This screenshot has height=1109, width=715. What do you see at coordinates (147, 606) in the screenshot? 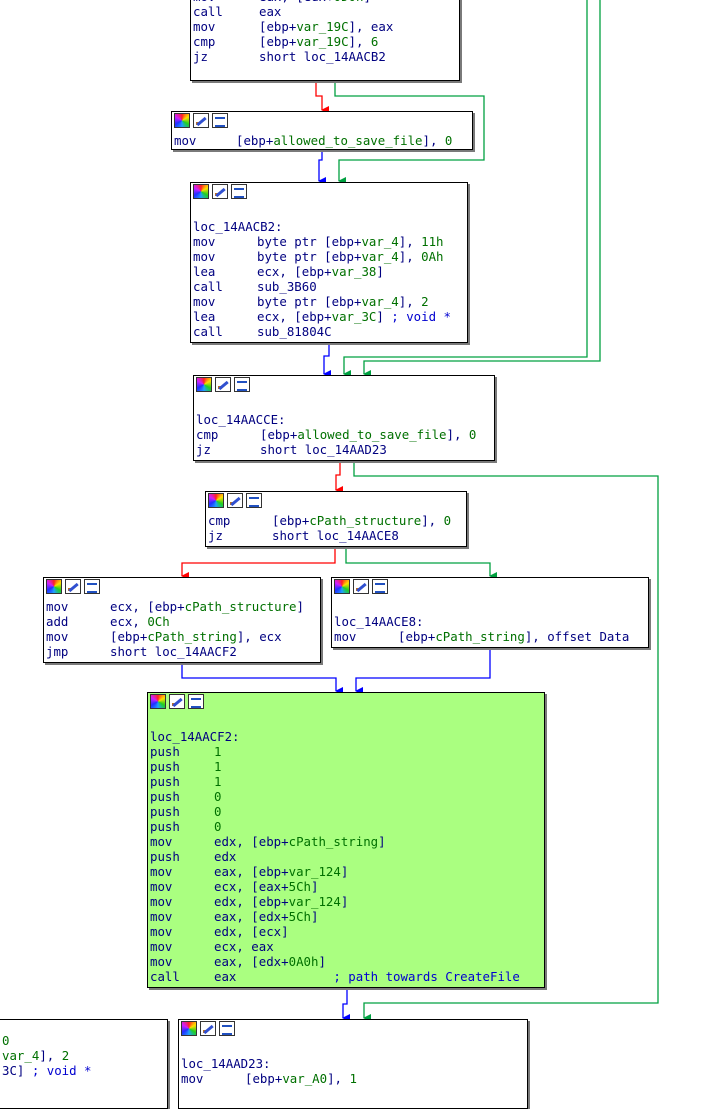
I see `operand-text: ecx, [ebp+` at bounding box center [147, 606].